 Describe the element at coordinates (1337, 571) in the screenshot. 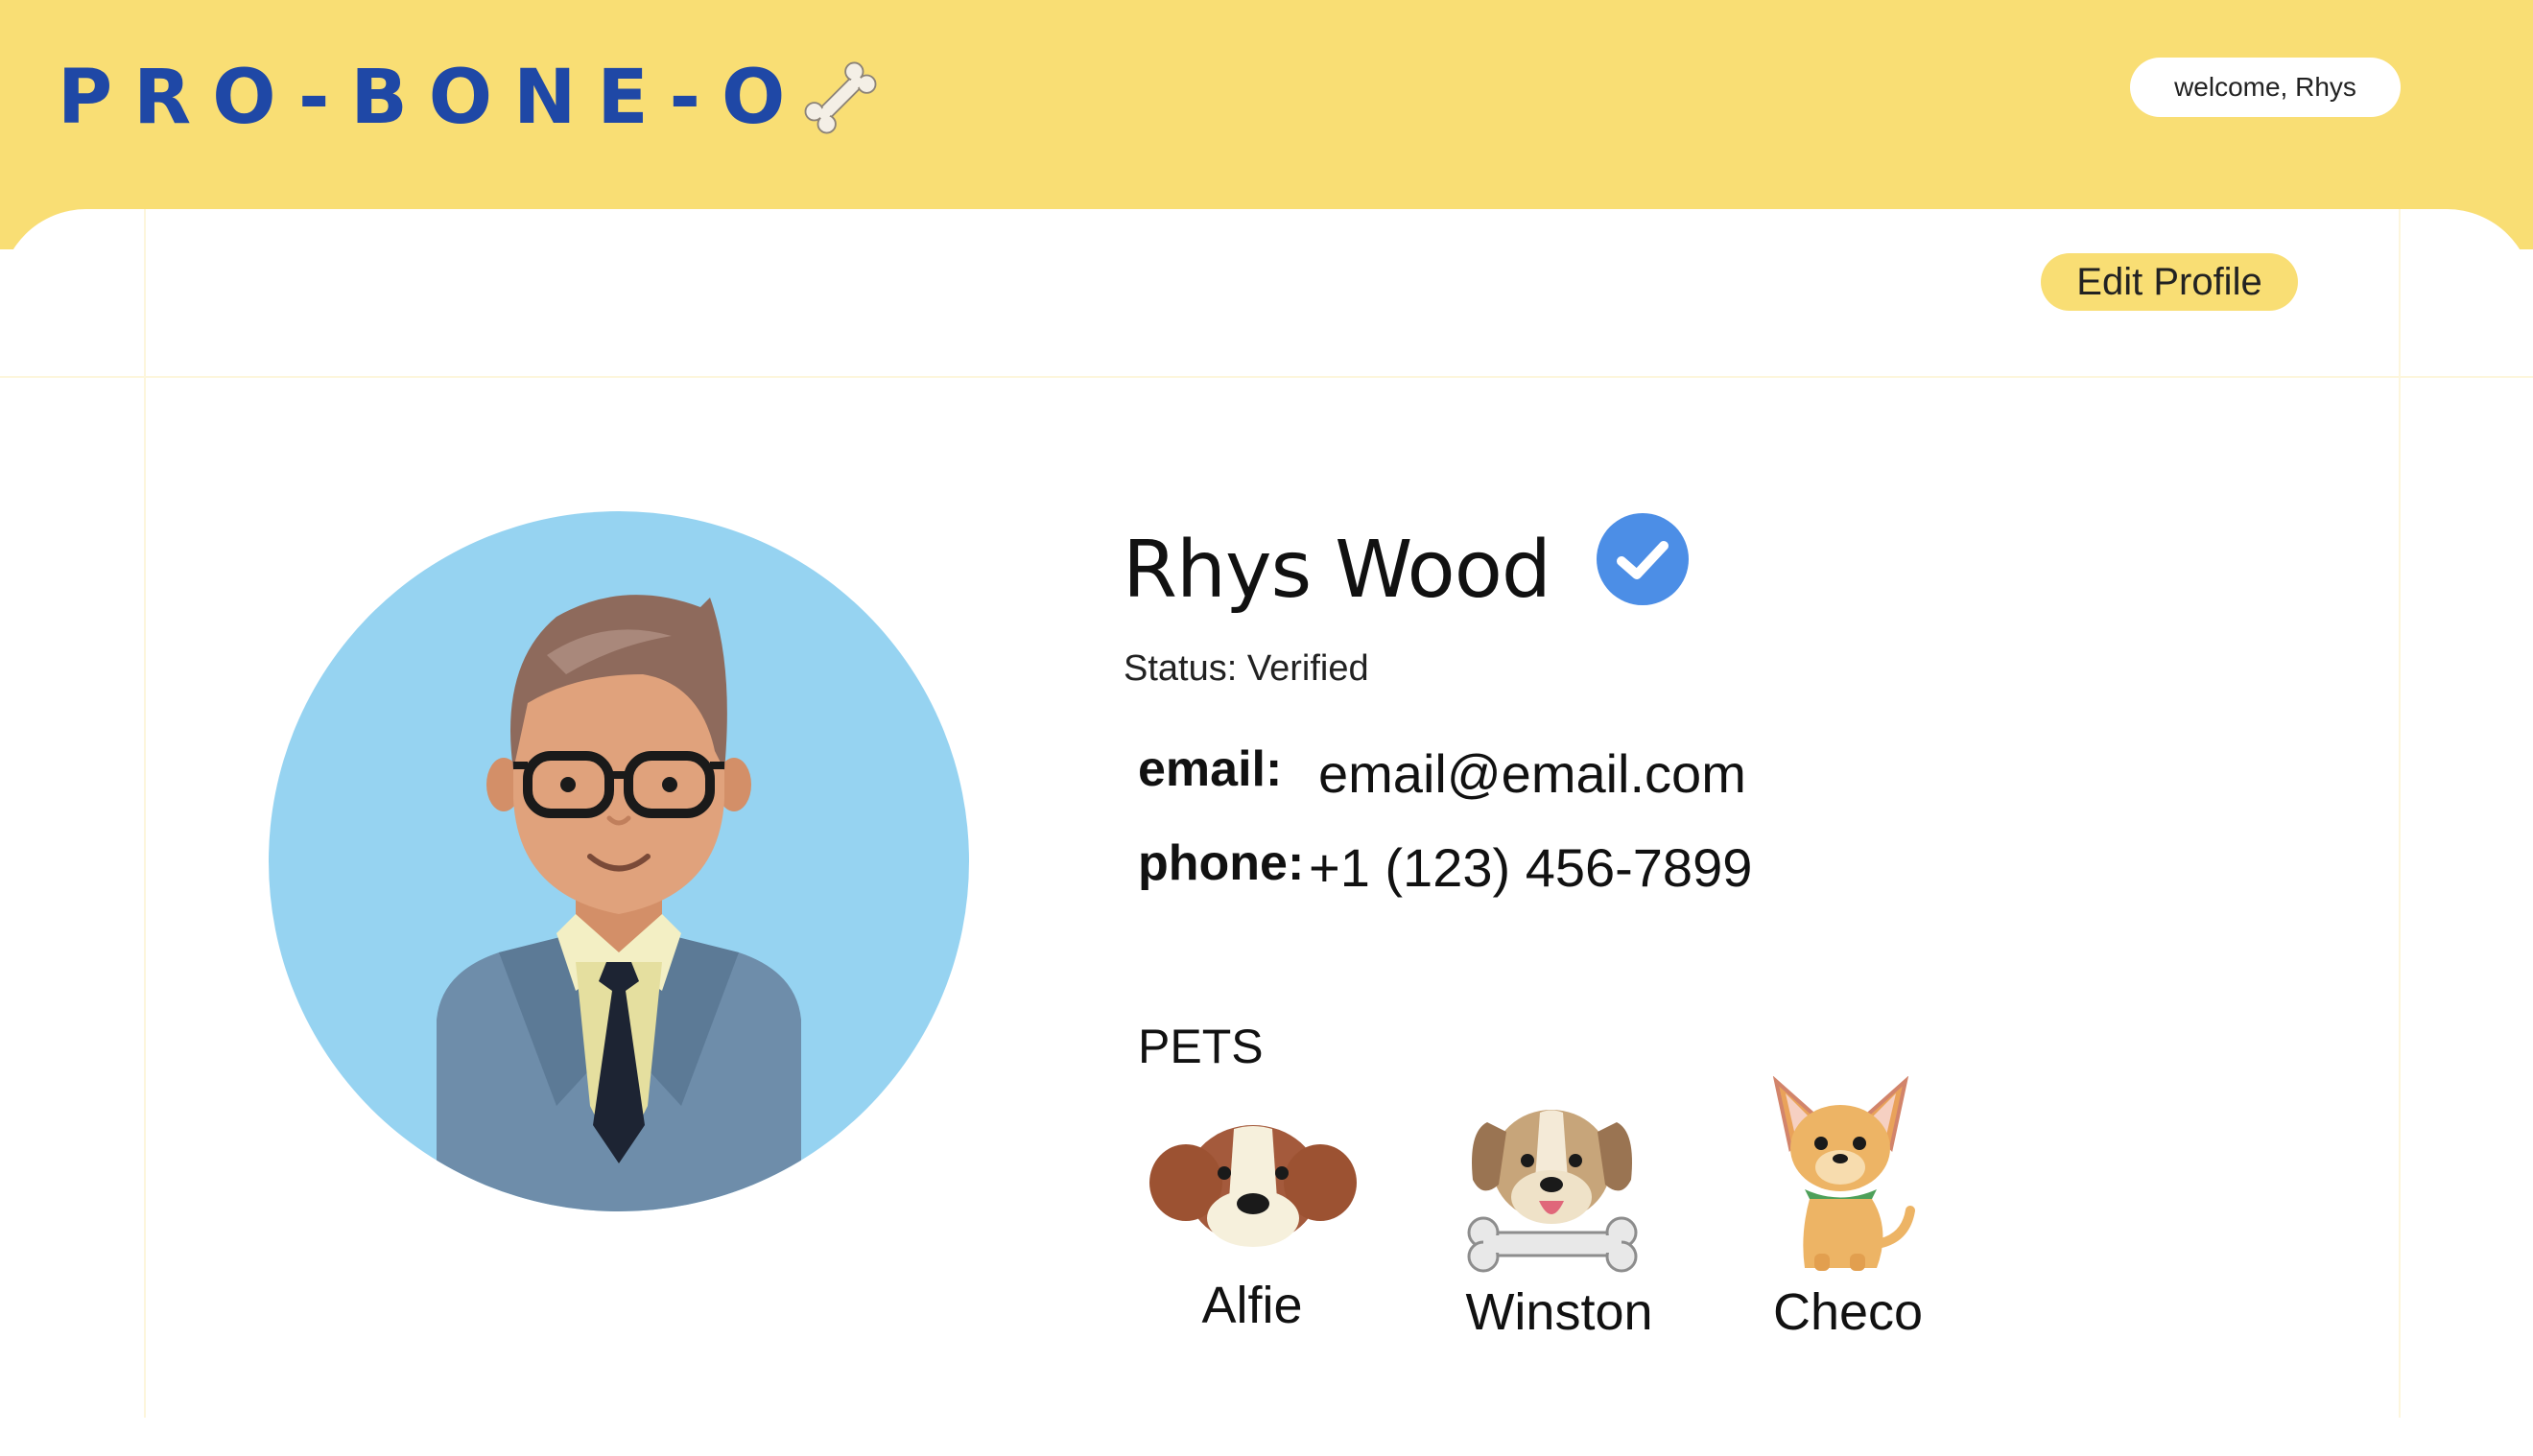

I see `profile-name: Rhys Wood` at that location.